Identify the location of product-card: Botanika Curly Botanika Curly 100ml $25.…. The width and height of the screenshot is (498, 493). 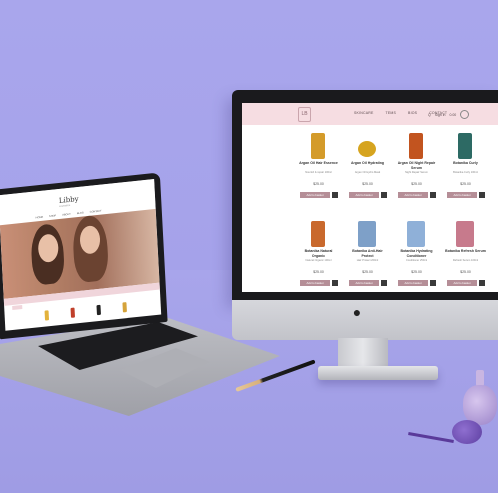
(465, 172).